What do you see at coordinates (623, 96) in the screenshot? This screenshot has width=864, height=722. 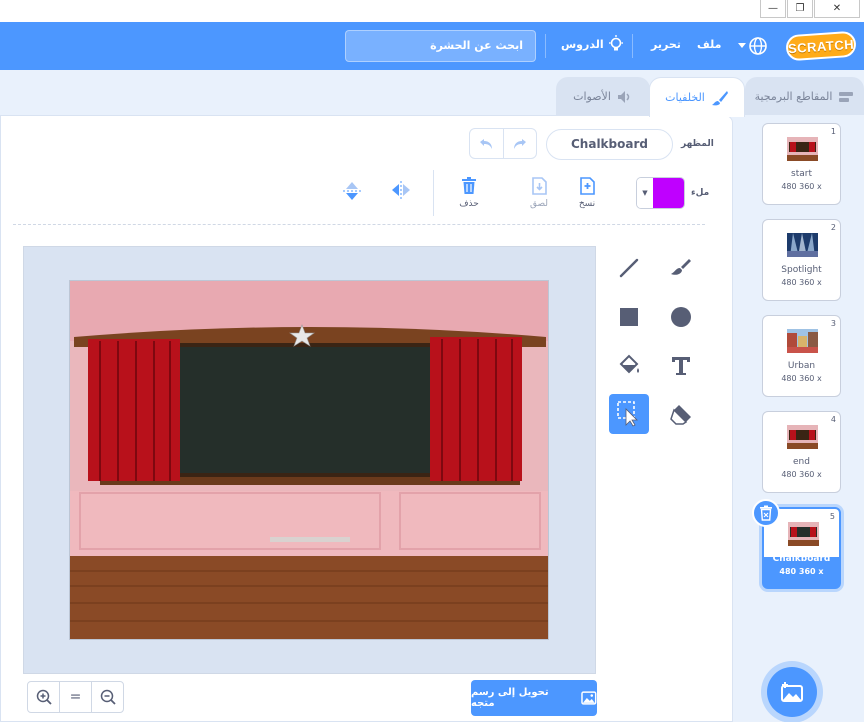 I see `speaker-icon` at bounding box center [623, 96].